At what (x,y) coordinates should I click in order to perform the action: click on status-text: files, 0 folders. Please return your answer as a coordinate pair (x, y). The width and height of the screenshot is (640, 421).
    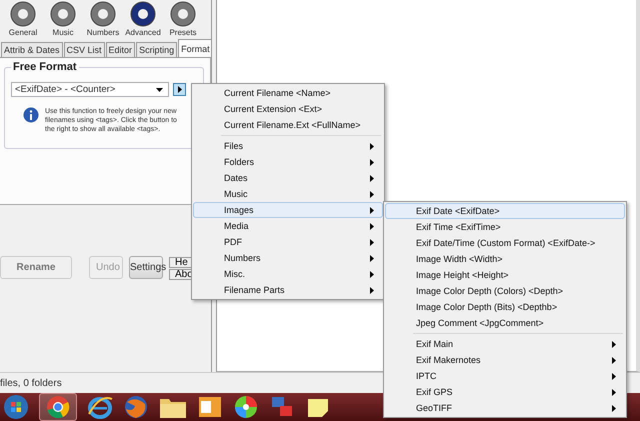
    Looking at the image, I should click on (31, 383).